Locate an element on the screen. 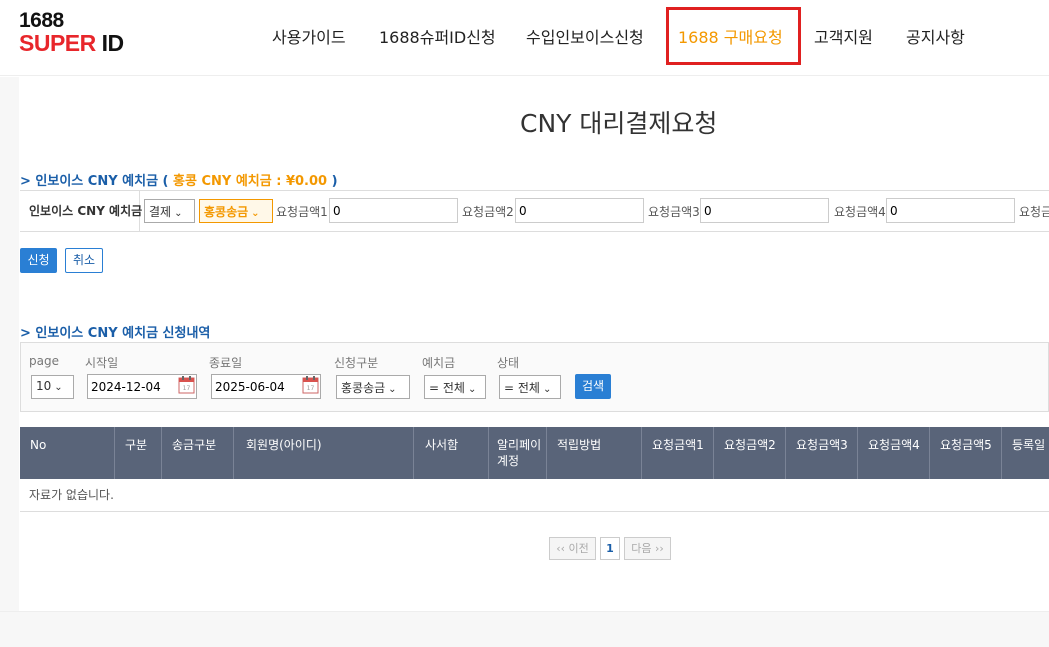 The width and height of the screenshot is (1049, 647). nav-item-notice: 공지사항 is located at coordinates (935, 36).